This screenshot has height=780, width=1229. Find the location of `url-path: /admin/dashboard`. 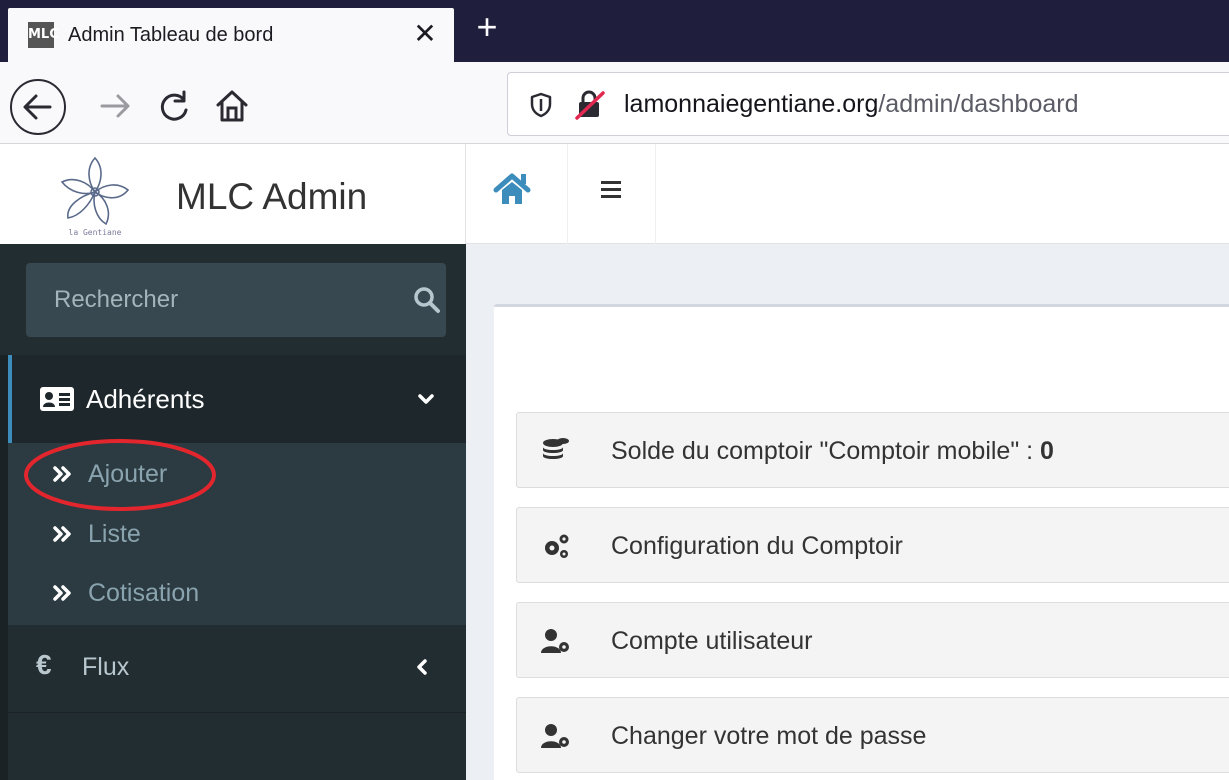

url-path: /admin/dashboard is located at coordinates (978, 104).